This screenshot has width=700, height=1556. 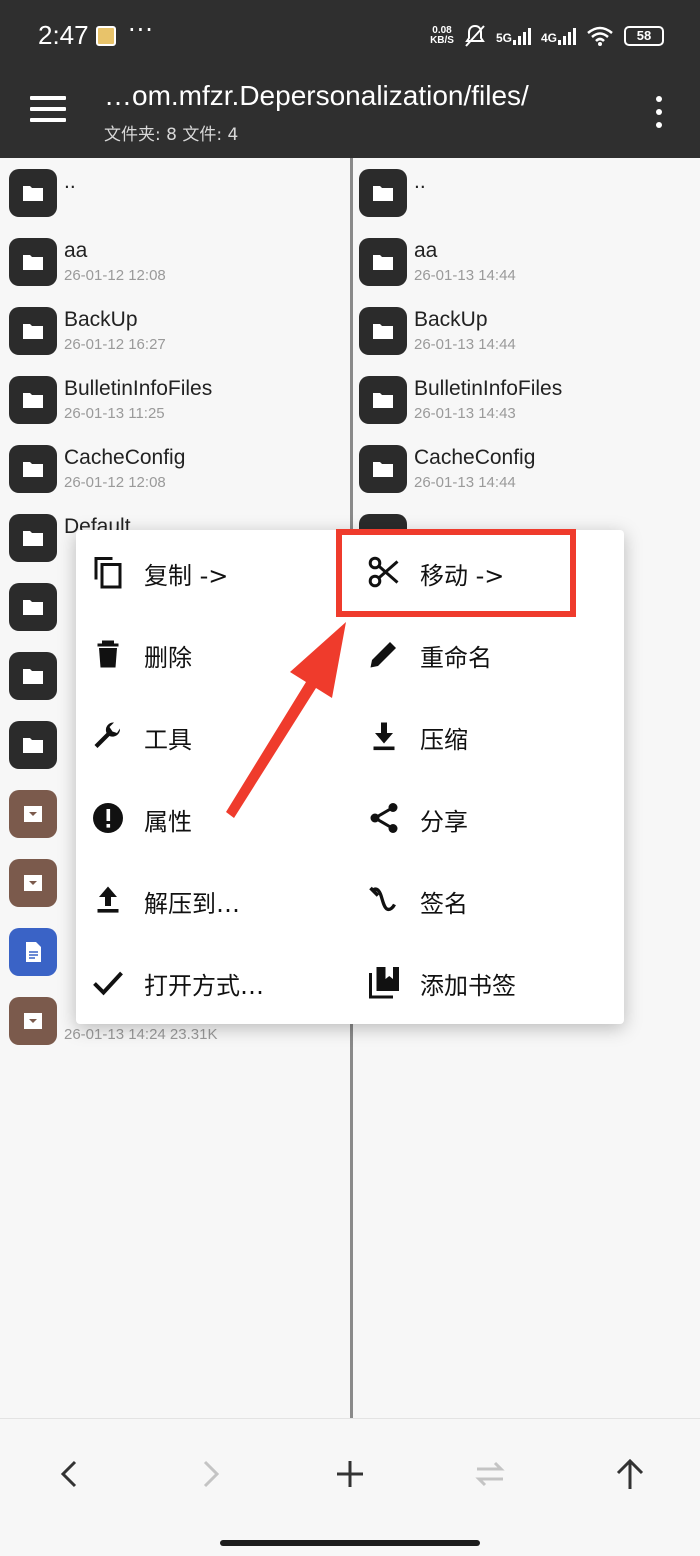 I want to click on status-icons: 0.08 KB/S 5G 4G 58, so click(x=547, y=36).